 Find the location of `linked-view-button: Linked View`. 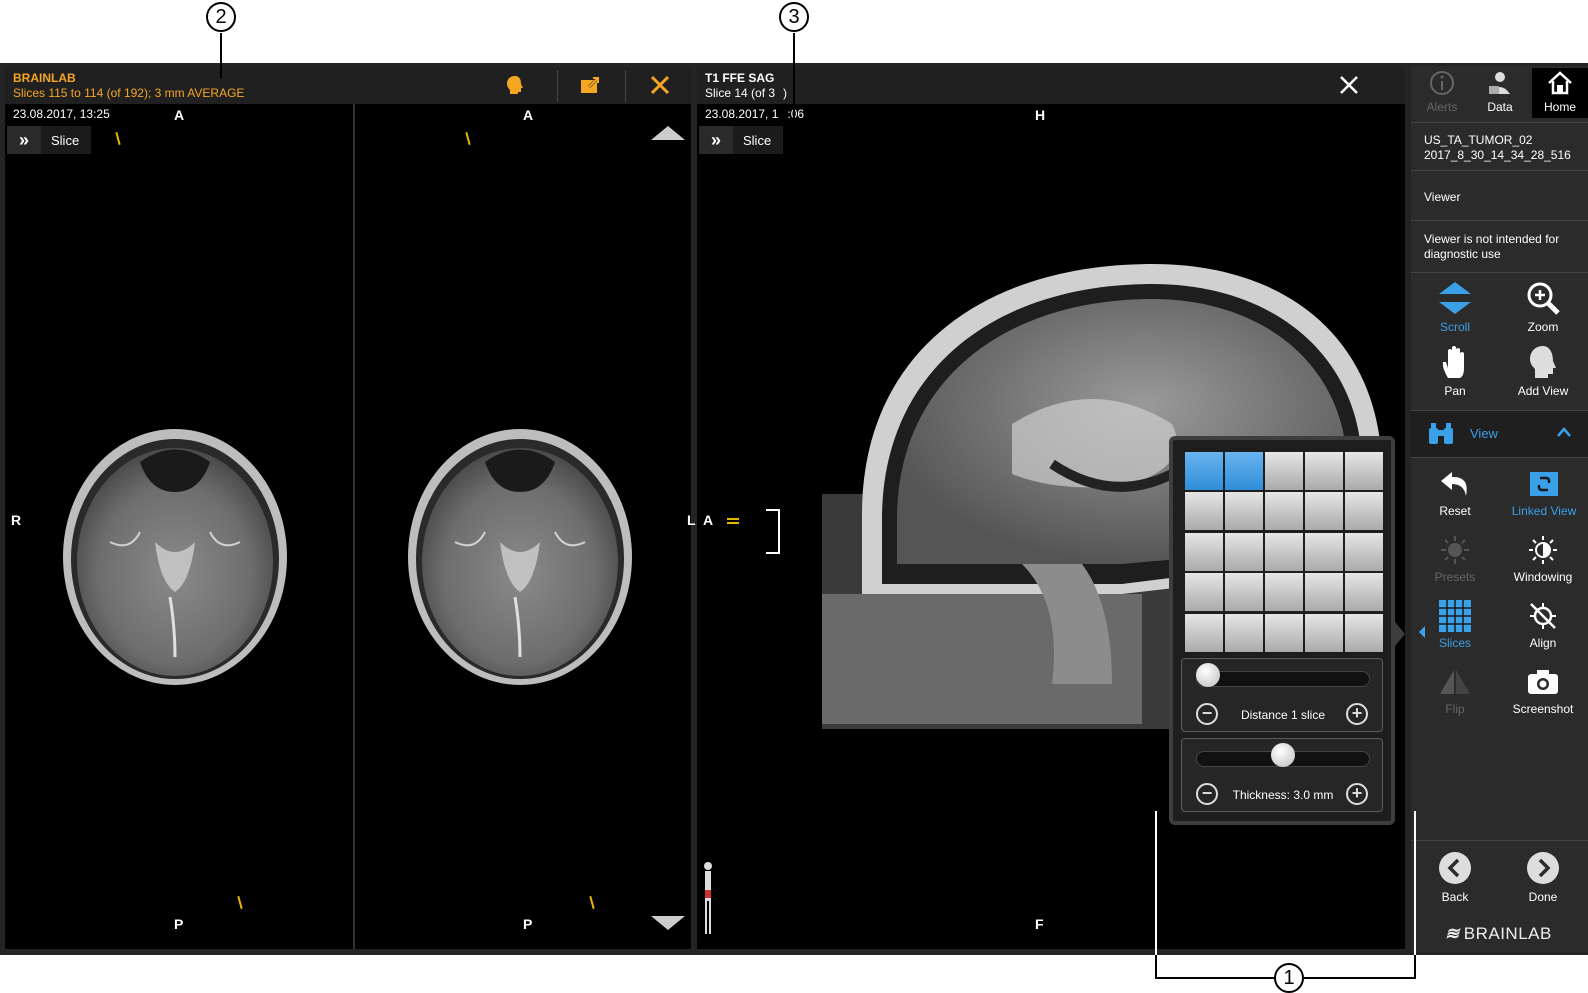

linked-view-button: Linked View is located at coordinates (1544, 493).